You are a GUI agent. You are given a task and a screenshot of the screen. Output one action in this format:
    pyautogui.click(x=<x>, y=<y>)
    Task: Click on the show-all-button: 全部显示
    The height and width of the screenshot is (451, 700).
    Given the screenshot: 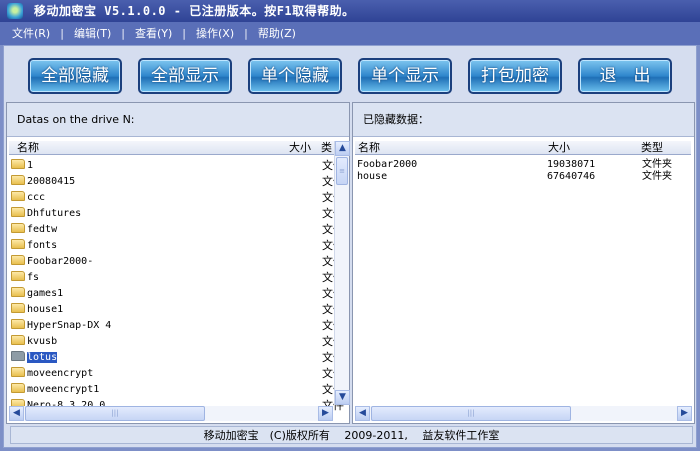 What is the action you would take?
    pyautogui.click(x=185, y=76)
    